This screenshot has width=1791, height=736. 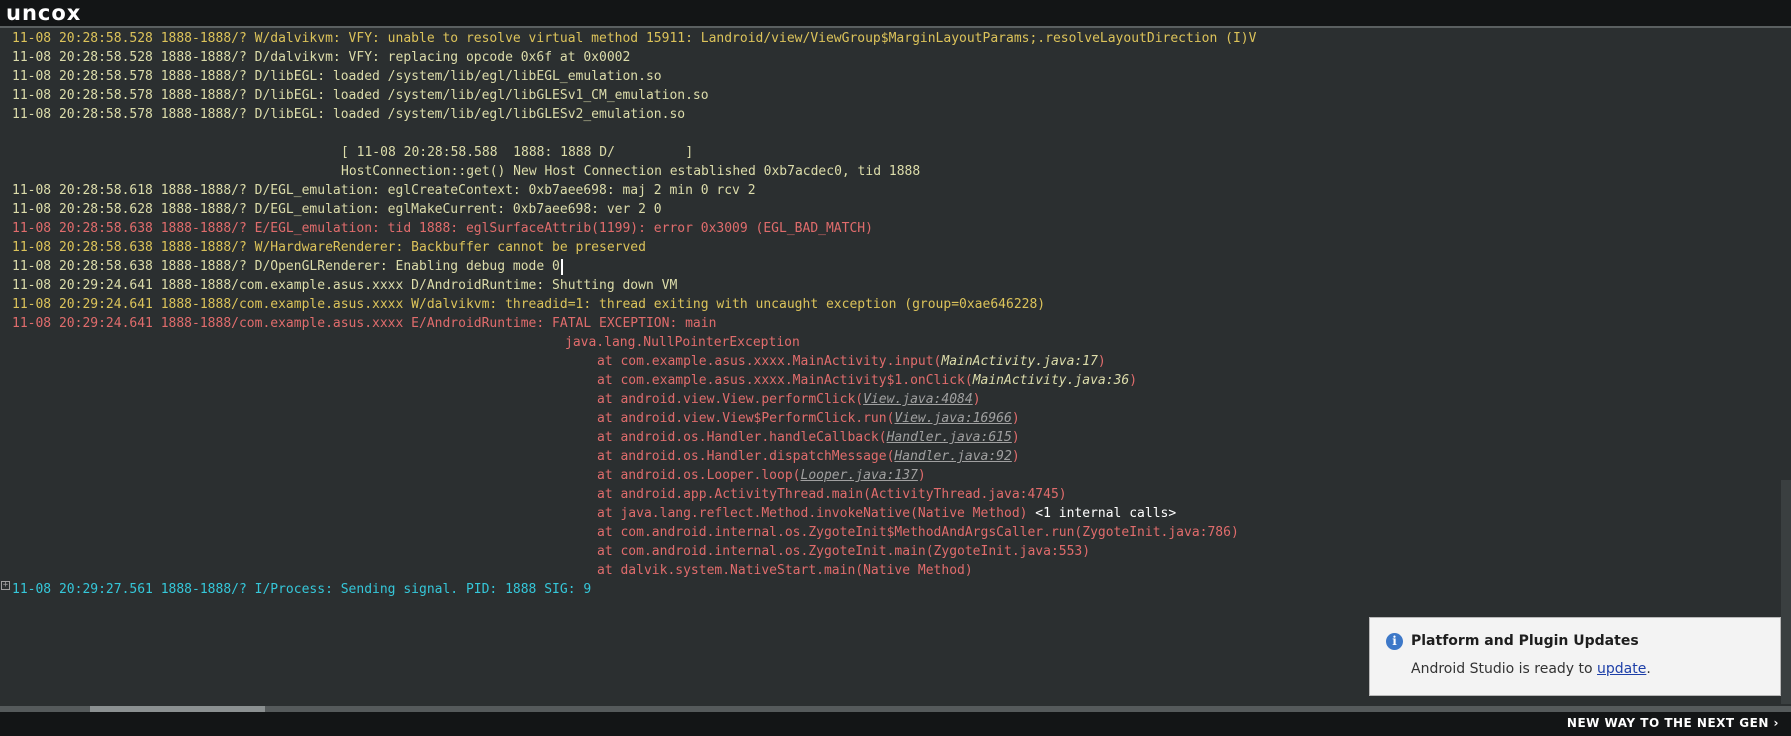 What do you see at coordinates (1525, 641) in the screenshot?
I see `notification-title: Platform and Plugin Updates` at bounding box center [1525, 641].